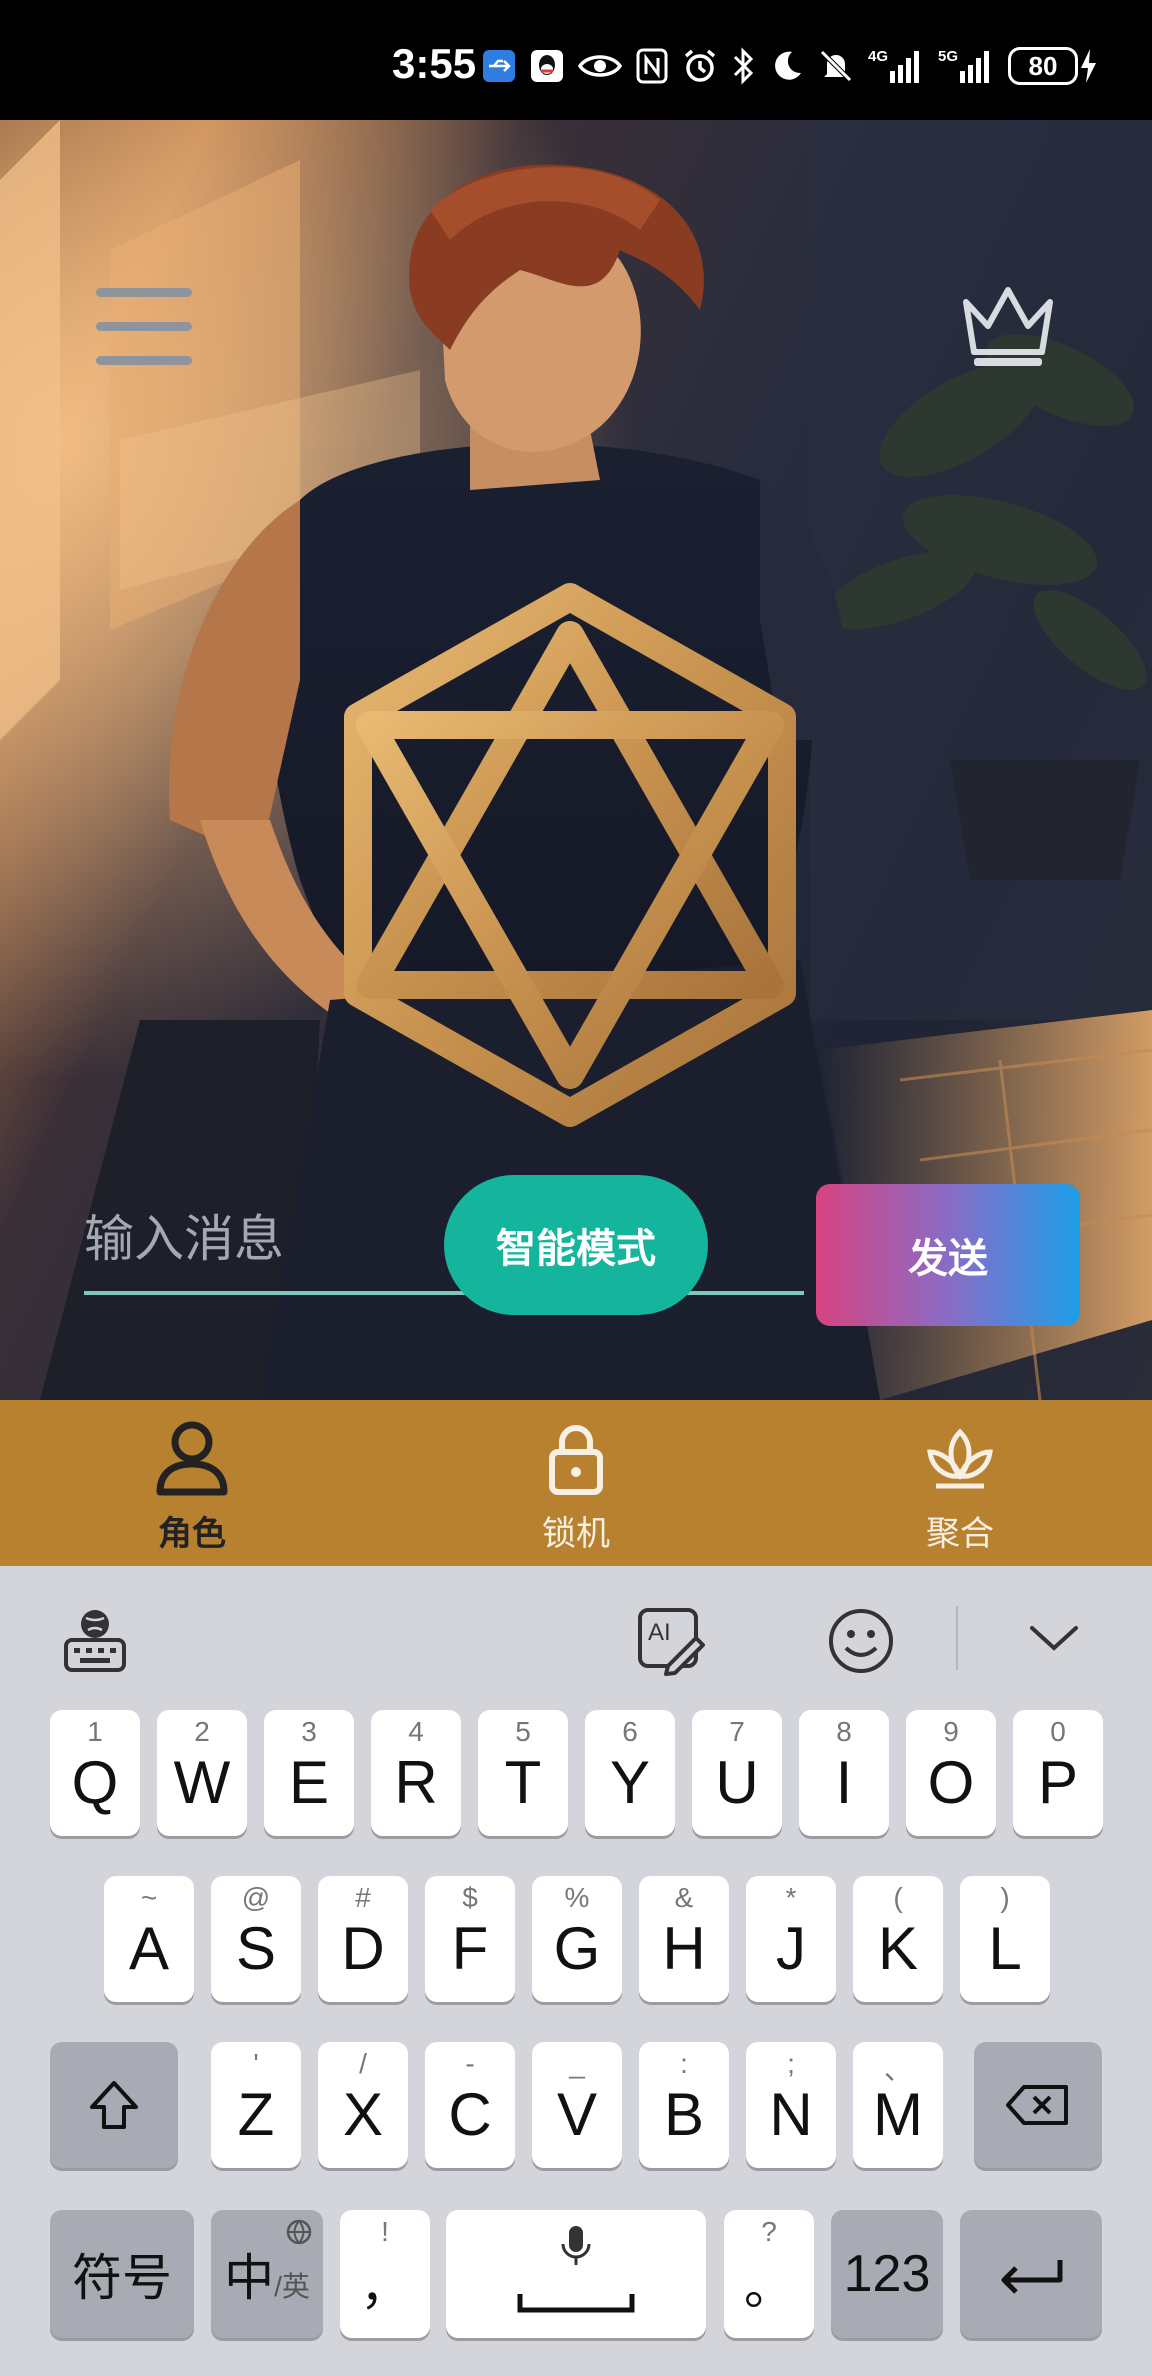 The image size is (1152, 2376). What do you see at coordinates (470, 2105) in the screenshot?
I see `key-c: -C` at bounding box center [470, 2105].